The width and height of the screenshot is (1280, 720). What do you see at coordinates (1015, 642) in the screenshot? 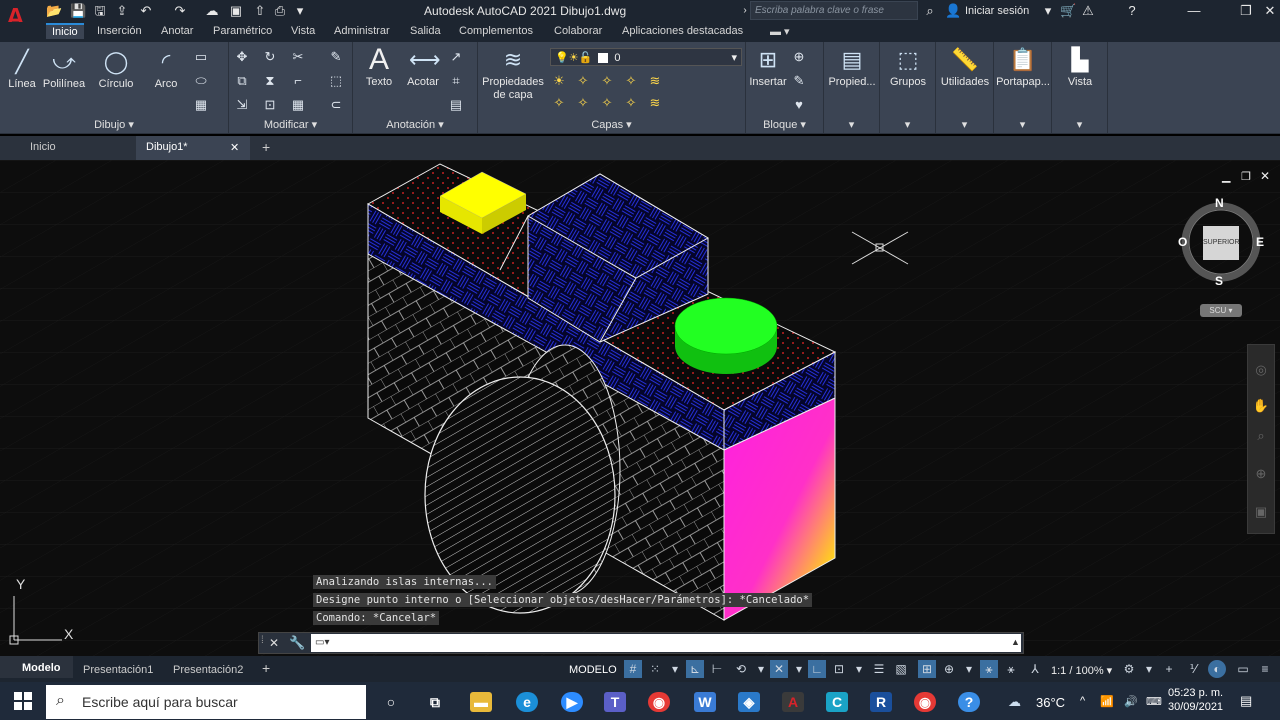
I see `command-history-toggle-icon: ▲` at bounding box center [1015, 642].